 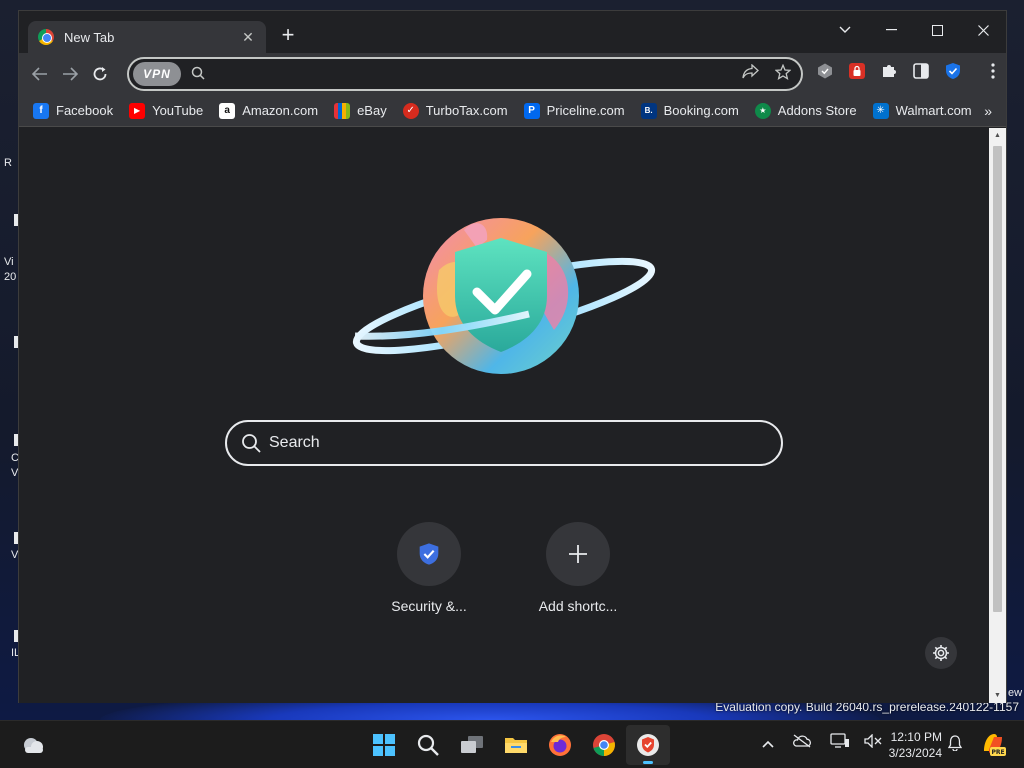 I want to click on ebay-icon: e, so click(x=342, y=110).